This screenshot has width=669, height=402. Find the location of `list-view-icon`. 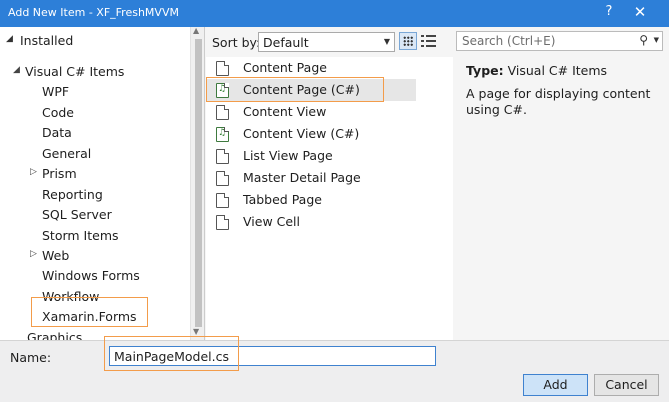

list-view-icon is located at coordinates (429, 41).